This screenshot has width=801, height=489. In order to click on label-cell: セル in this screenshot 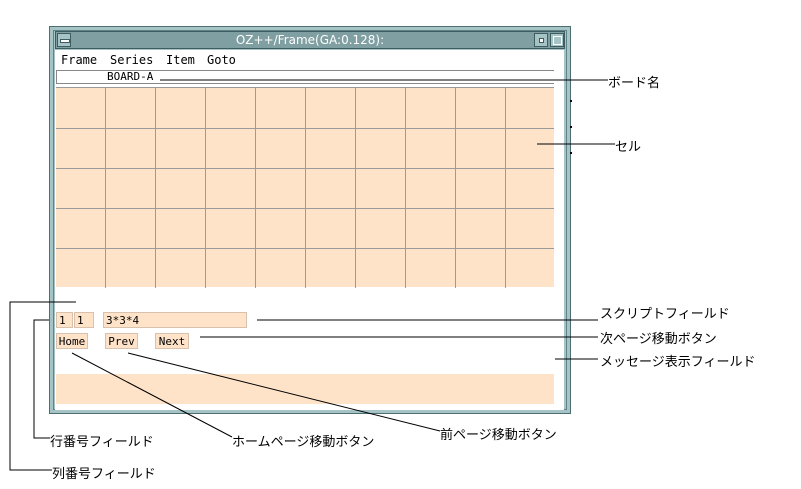, I will do `click(628, 147)`.